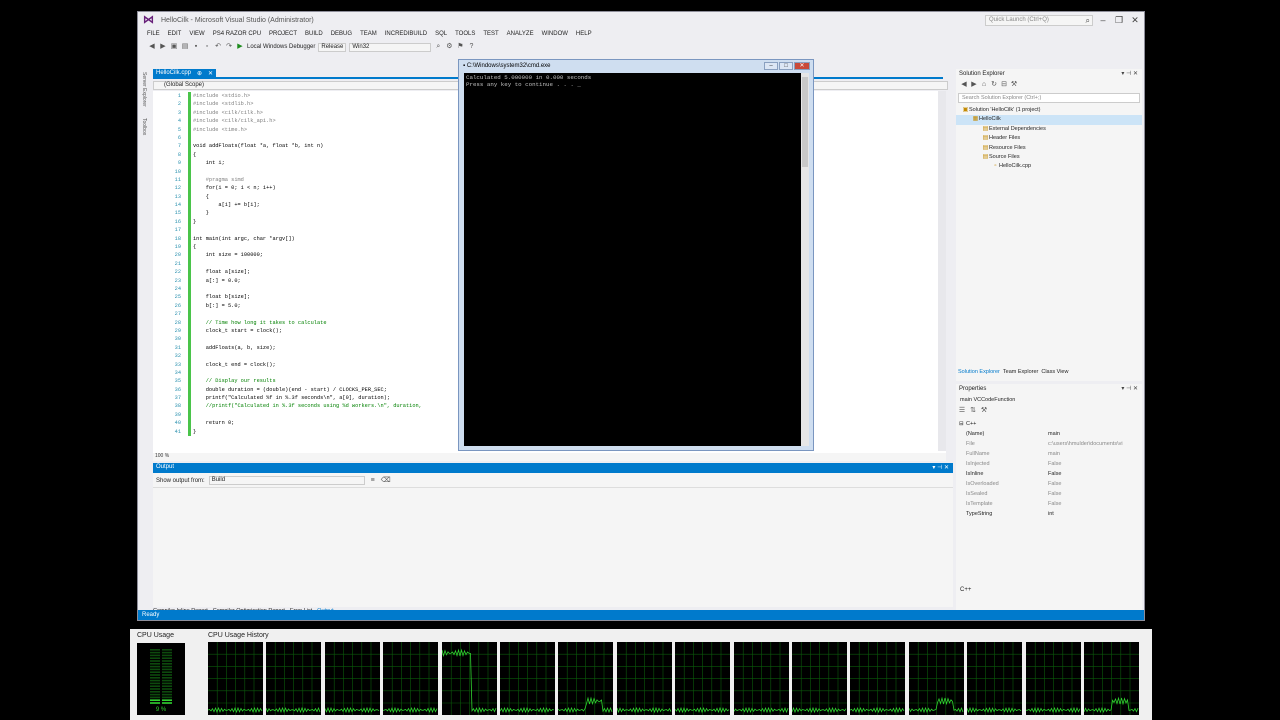 The height and width of the screenshot is (720, 1280). Describe the element at coordinates (970, 444) in the screenshot. I see `property-name: File` at that location.